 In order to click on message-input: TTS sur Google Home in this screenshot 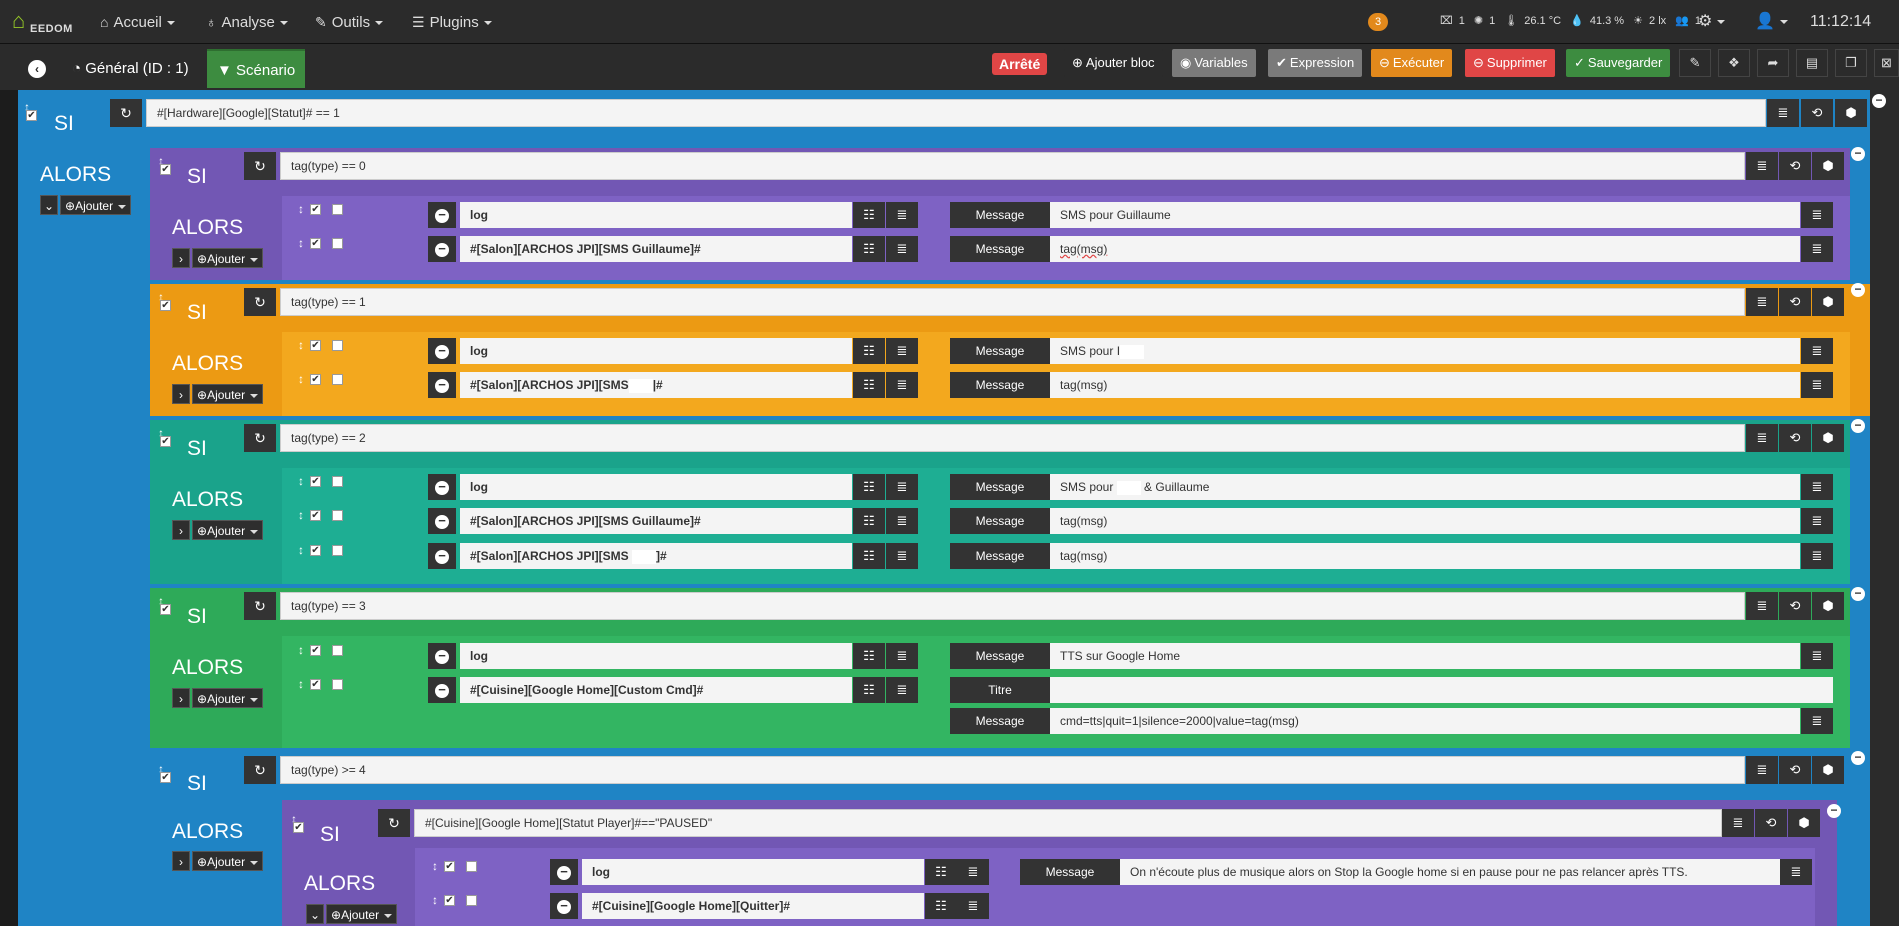, I will do `click(1425, 656)`.